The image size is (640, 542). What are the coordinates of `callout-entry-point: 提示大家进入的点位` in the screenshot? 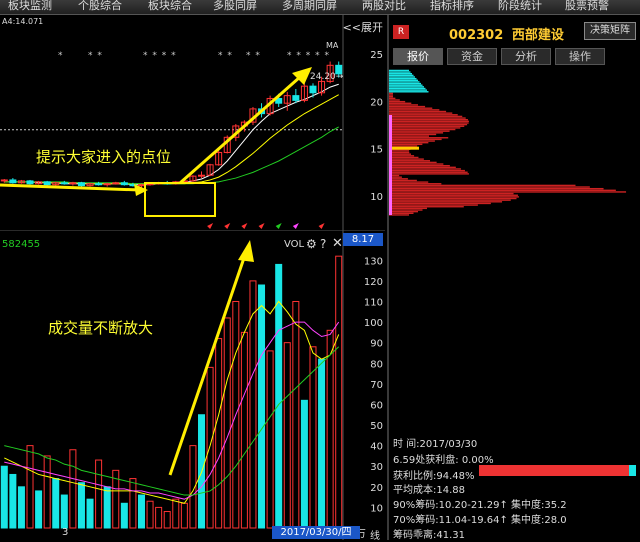 It's located at (104, 157).